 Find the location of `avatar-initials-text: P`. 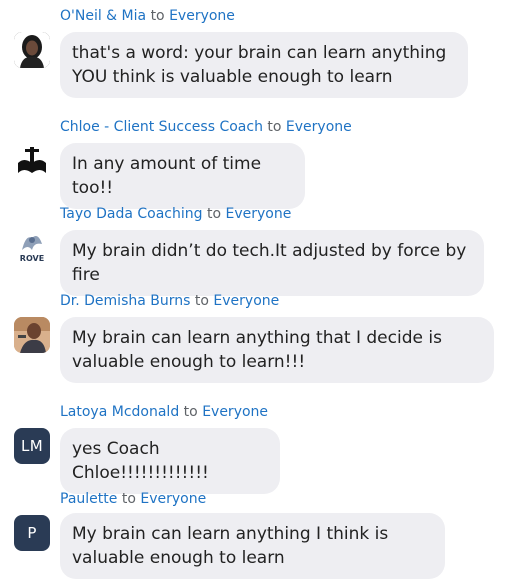

avatar-initials-text: P is located at coordinates (32, 533).